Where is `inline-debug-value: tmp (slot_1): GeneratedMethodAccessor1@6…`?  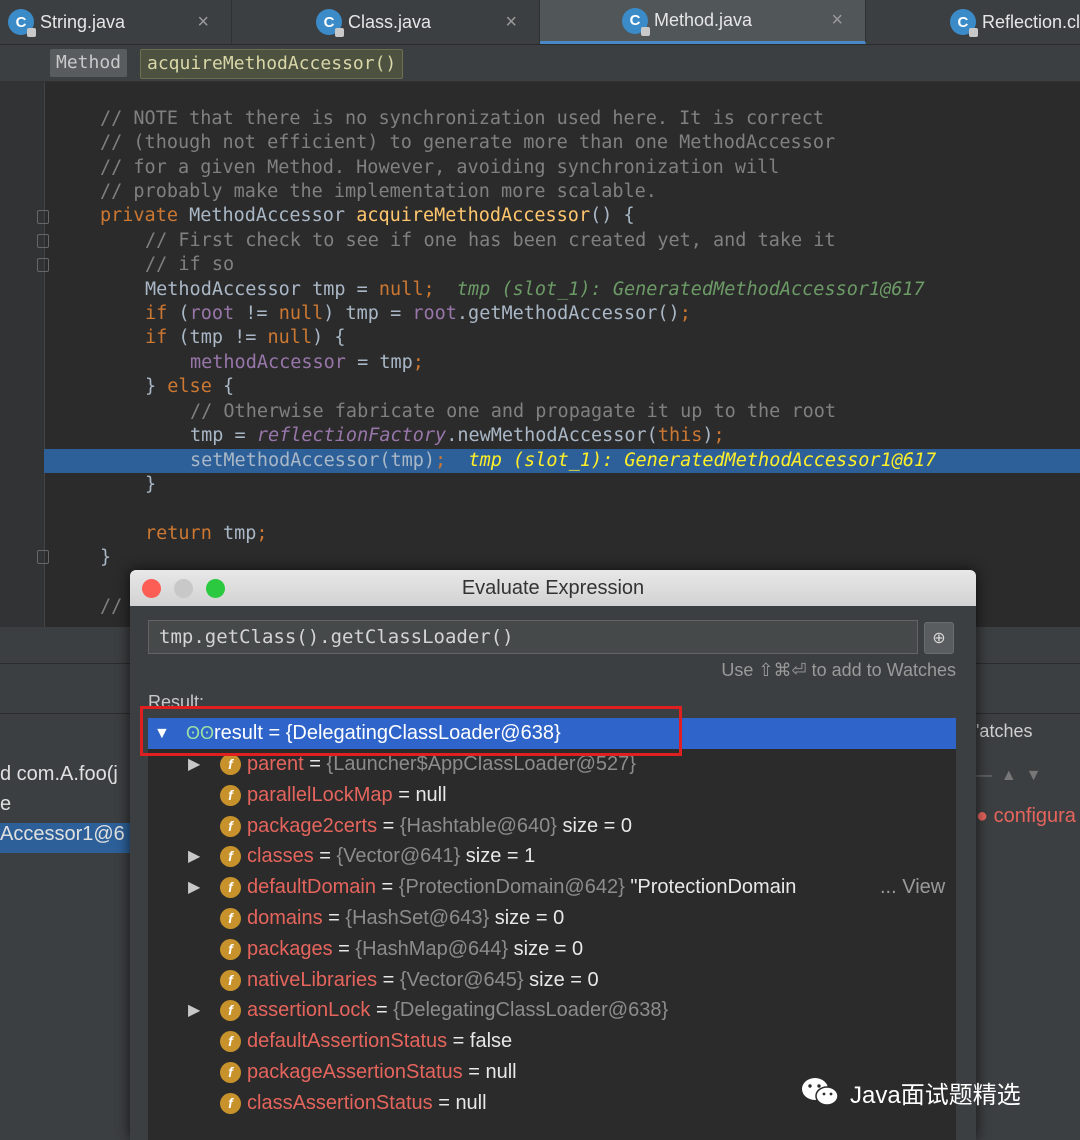 inline-debug-value: tmp (slot_1): GeneratedMethodAccessor1@6… is located at coordinates (690, 289).